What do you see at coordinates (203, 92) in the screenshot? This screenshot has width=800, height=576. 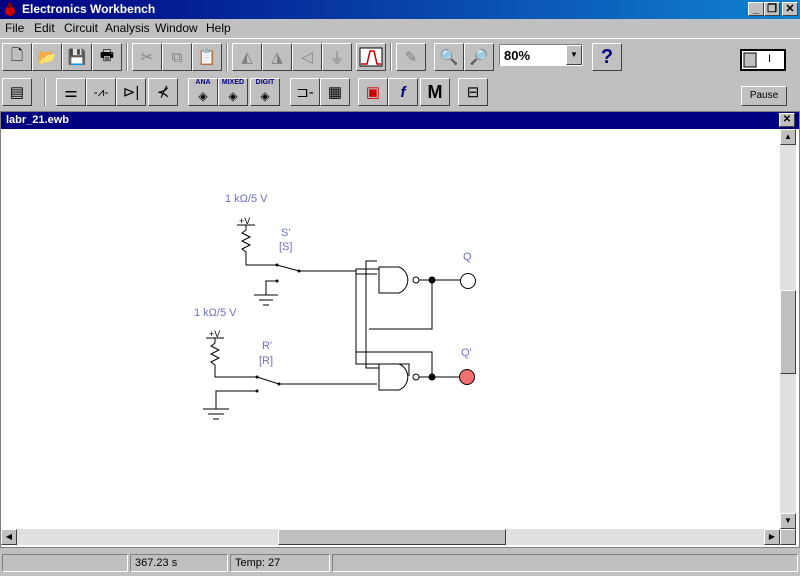 I see `analog-ics-bin-button: ANA ◈` at bounding box center [203, 92].